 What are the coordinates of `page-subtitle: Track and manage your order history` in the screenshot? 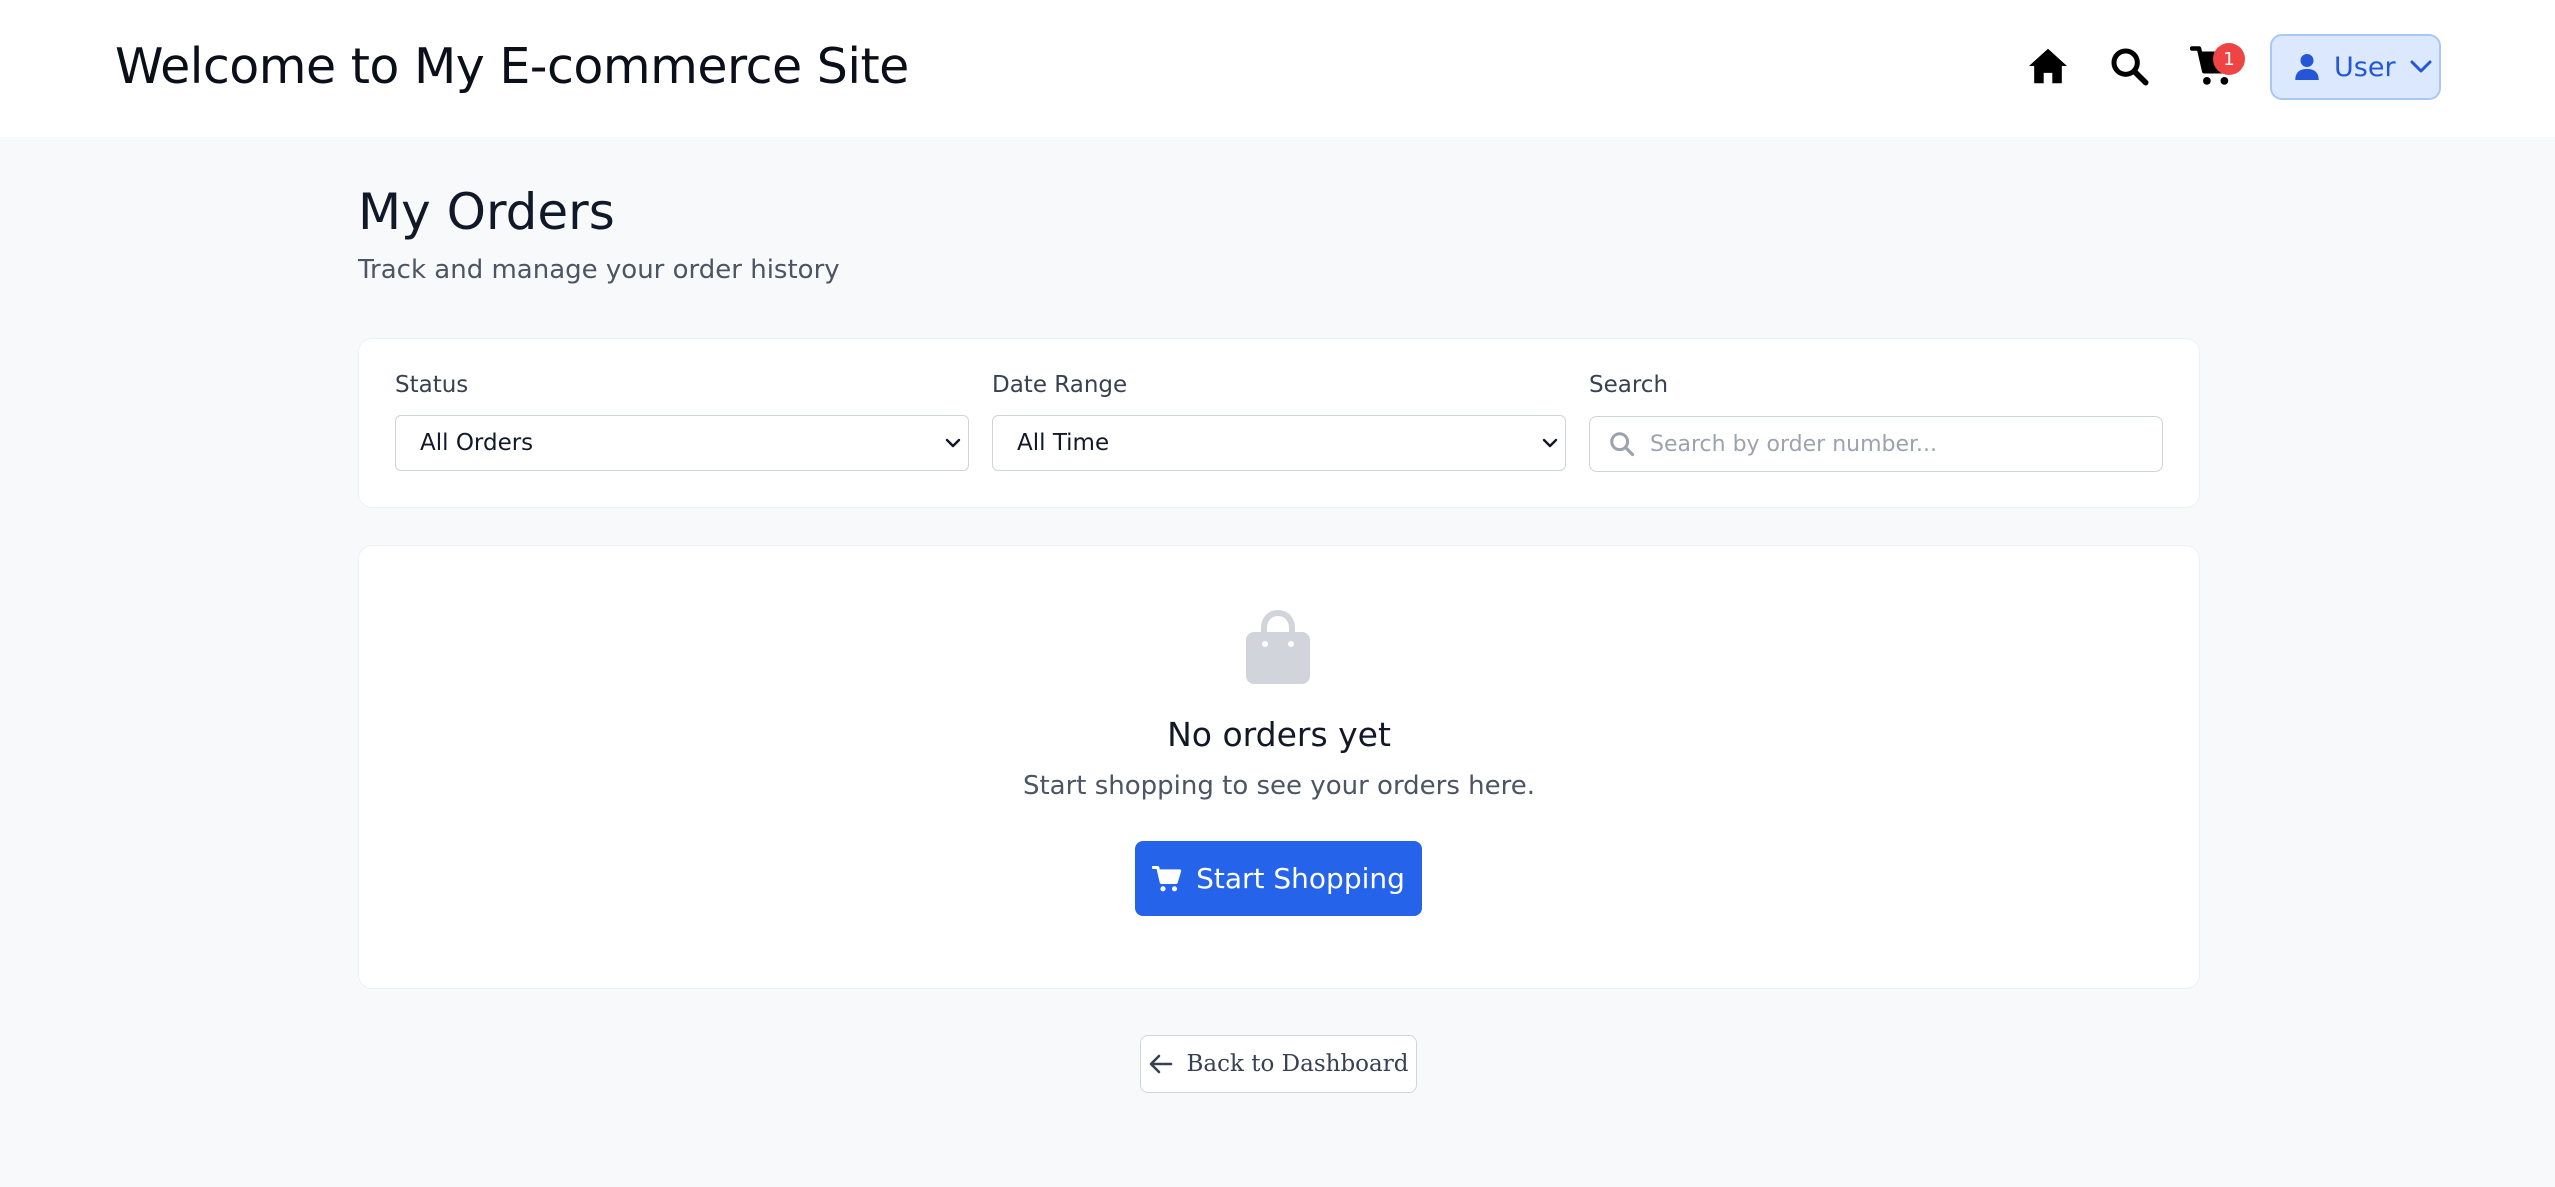 It's located at (599, 270).